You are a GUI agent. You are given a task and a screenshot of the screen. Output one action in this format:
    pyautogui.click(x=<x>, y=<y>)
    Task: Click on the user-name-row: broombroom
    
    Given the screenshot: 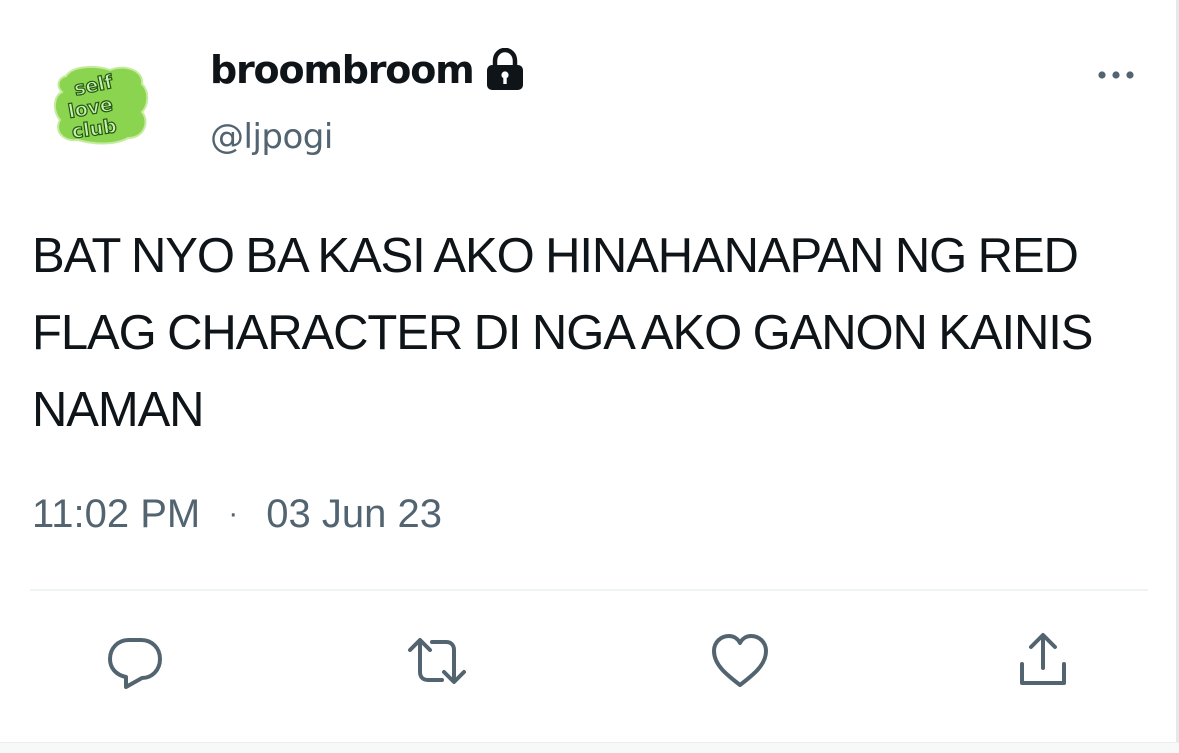 What is the action you would take?
    pyautogui.click(x=368, y=70)
    